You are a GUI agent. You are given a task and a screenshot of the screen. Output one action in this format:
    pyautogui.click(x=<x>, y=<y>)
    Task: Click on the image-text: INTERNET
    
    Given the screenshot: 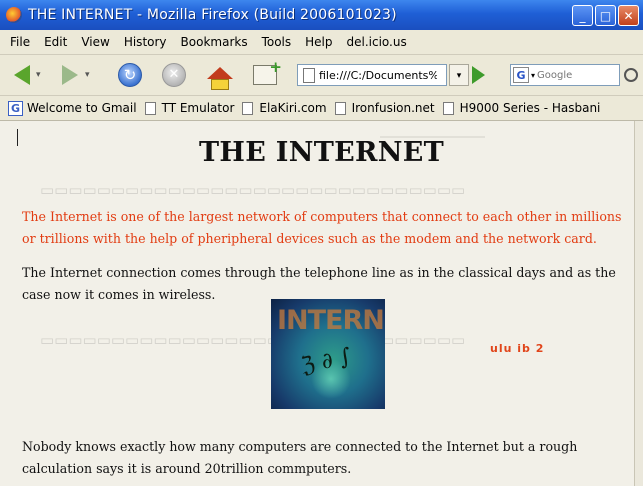 What is the action you would take?
    pyautogui.click(x=331, y=320)
    